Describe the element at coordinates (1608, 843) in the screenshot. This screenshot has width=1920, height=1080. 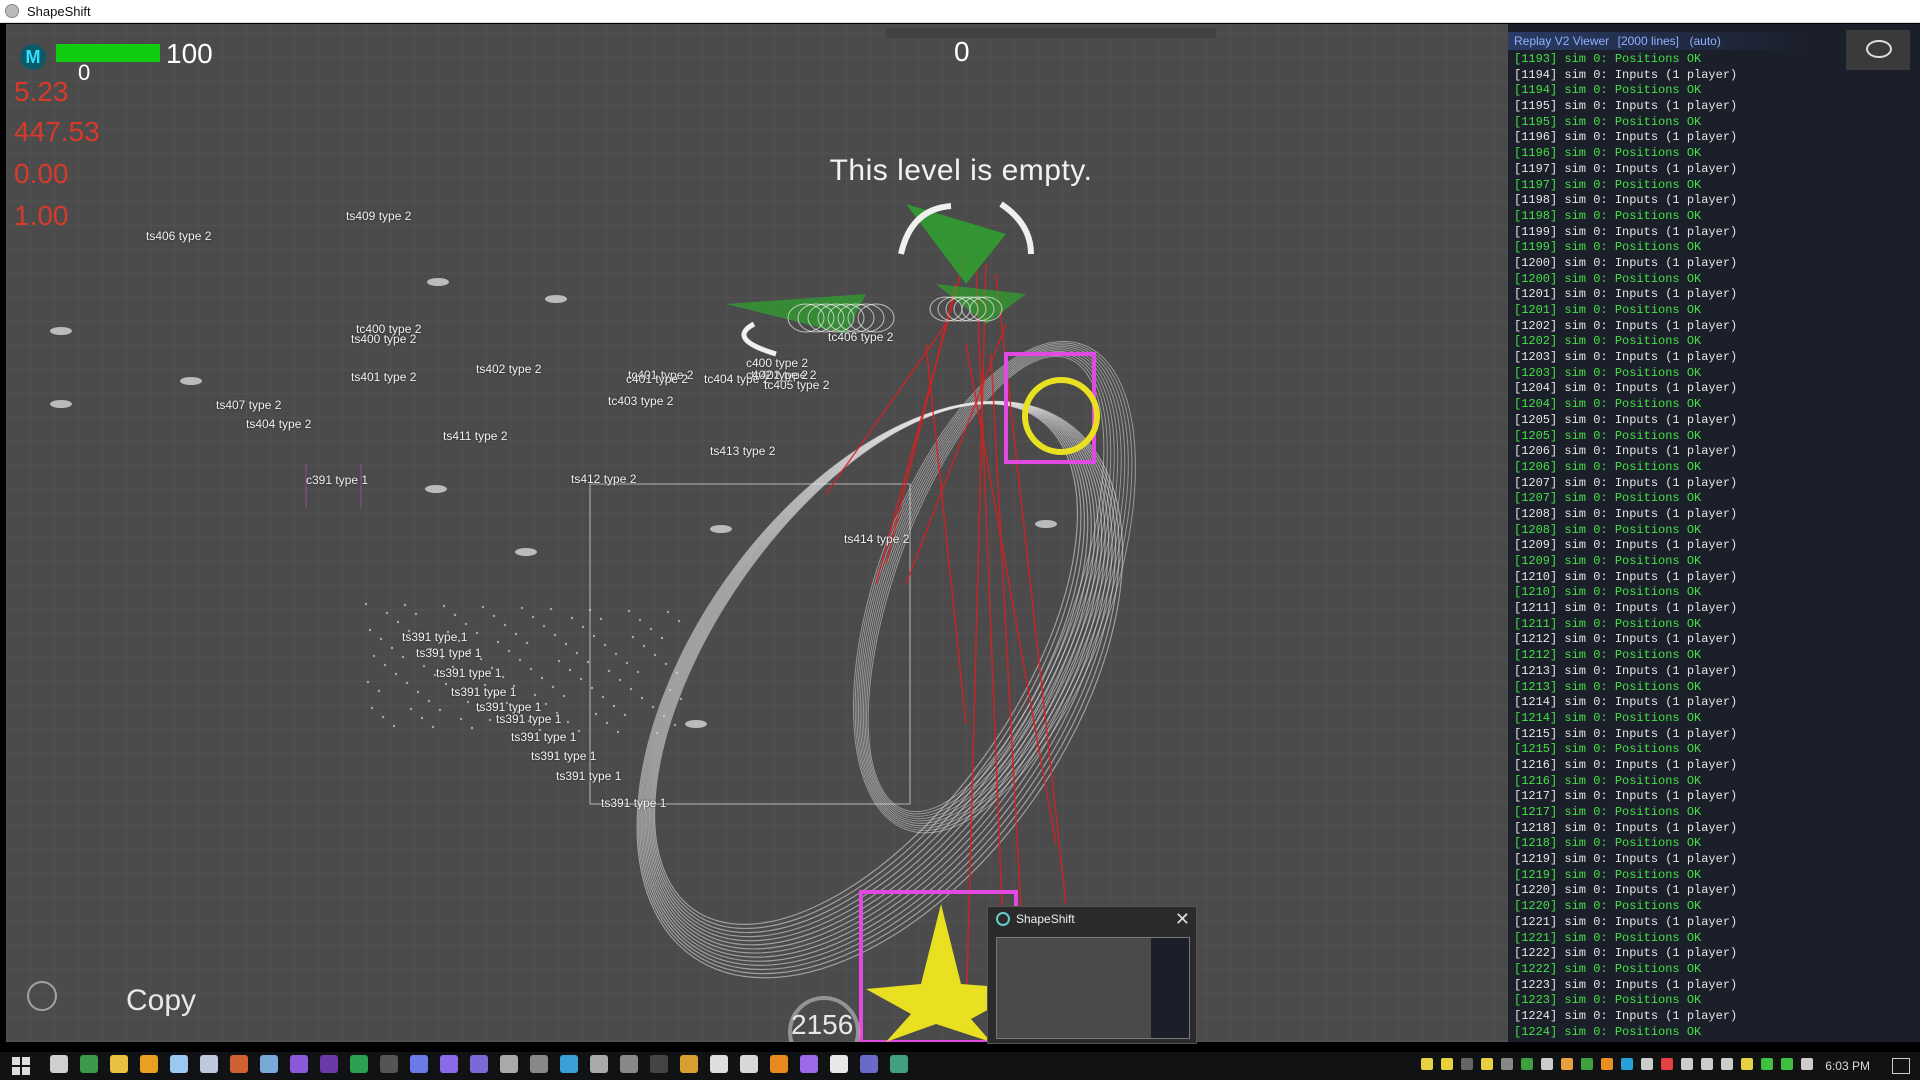
I see `log-line: [1218] sim 0: Positions OK` at that location.